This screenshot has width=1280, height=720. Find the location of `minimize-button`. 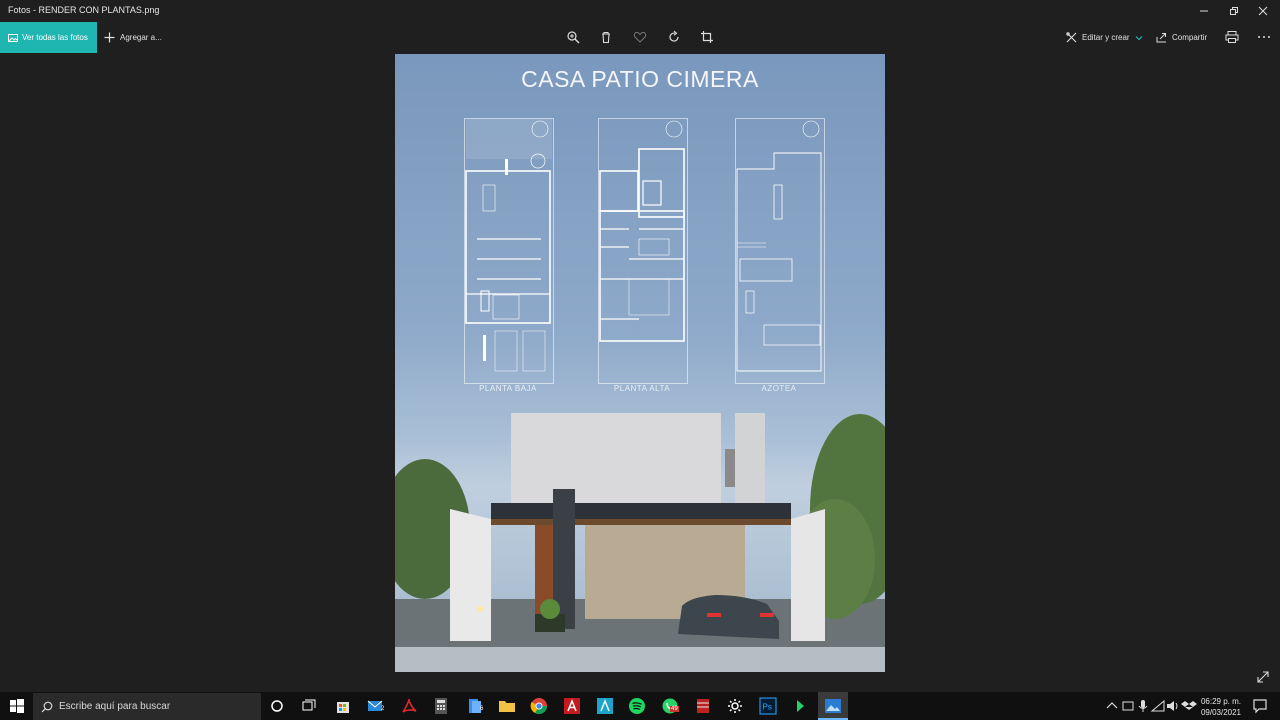

minimize-button is located at coordinates (1204, 11).